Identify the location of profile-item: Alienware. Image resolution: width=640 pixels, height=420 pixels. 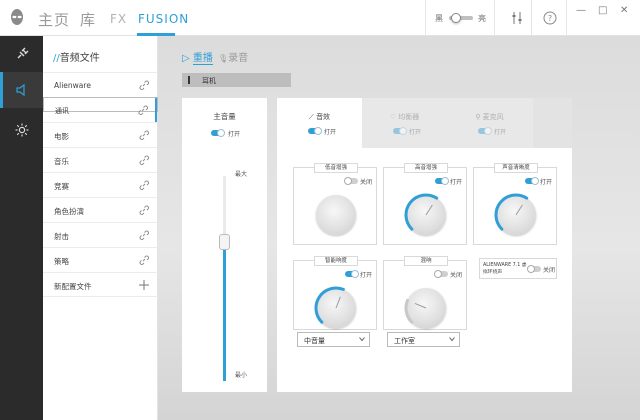
(100, 84).